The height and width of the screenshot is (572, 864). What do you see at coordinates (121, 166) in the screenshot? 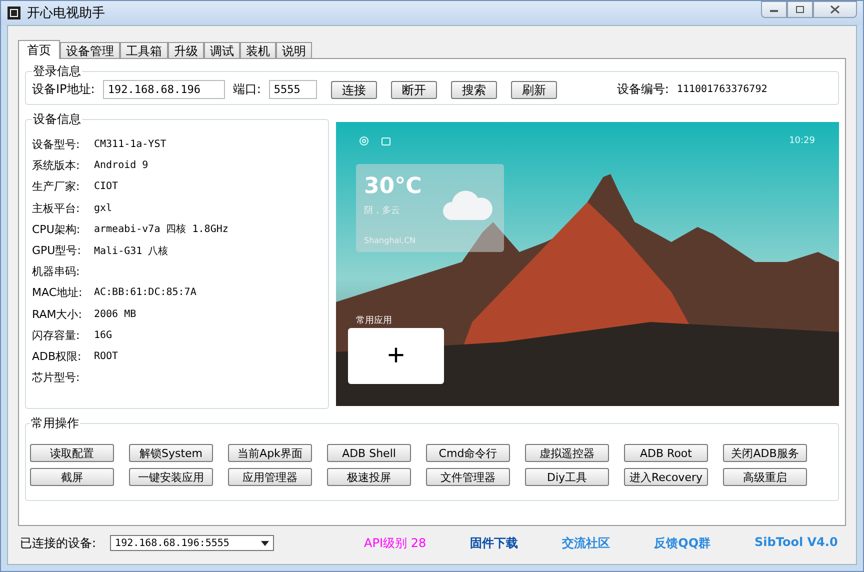
I see `info-value: Android 9` at bounding box center [121, 166].